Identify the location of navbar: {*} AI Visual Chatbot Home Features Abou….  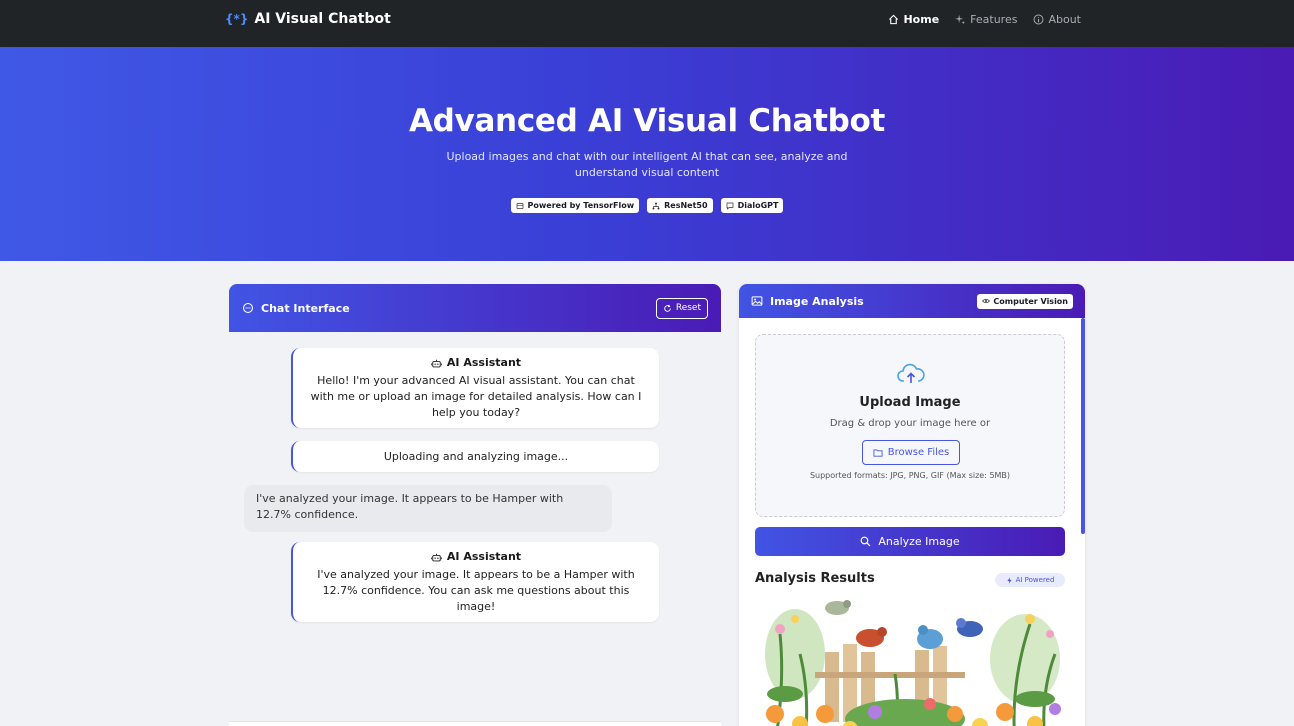
(647, 23).